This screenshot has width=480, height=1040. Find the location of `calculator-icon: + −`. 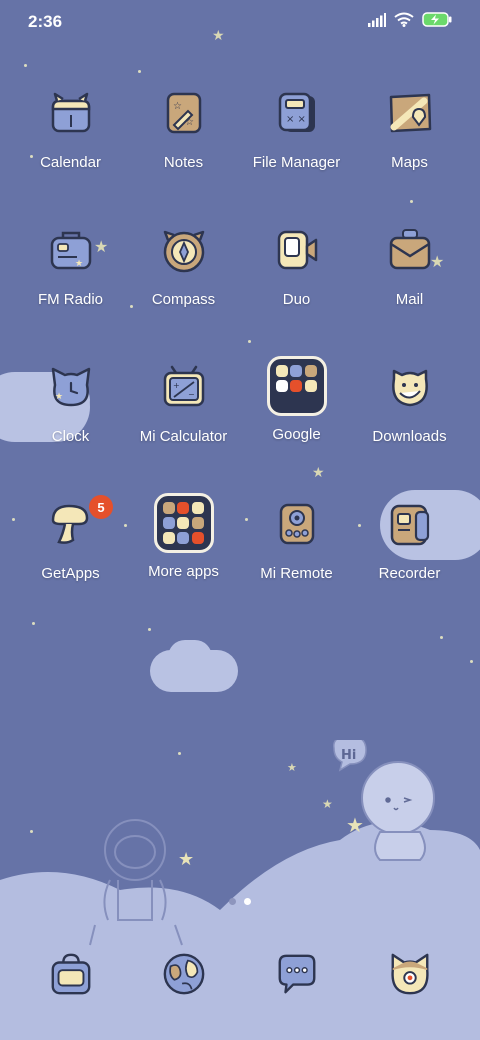

calculator-icon: + − is located at coordinates (184, 387).